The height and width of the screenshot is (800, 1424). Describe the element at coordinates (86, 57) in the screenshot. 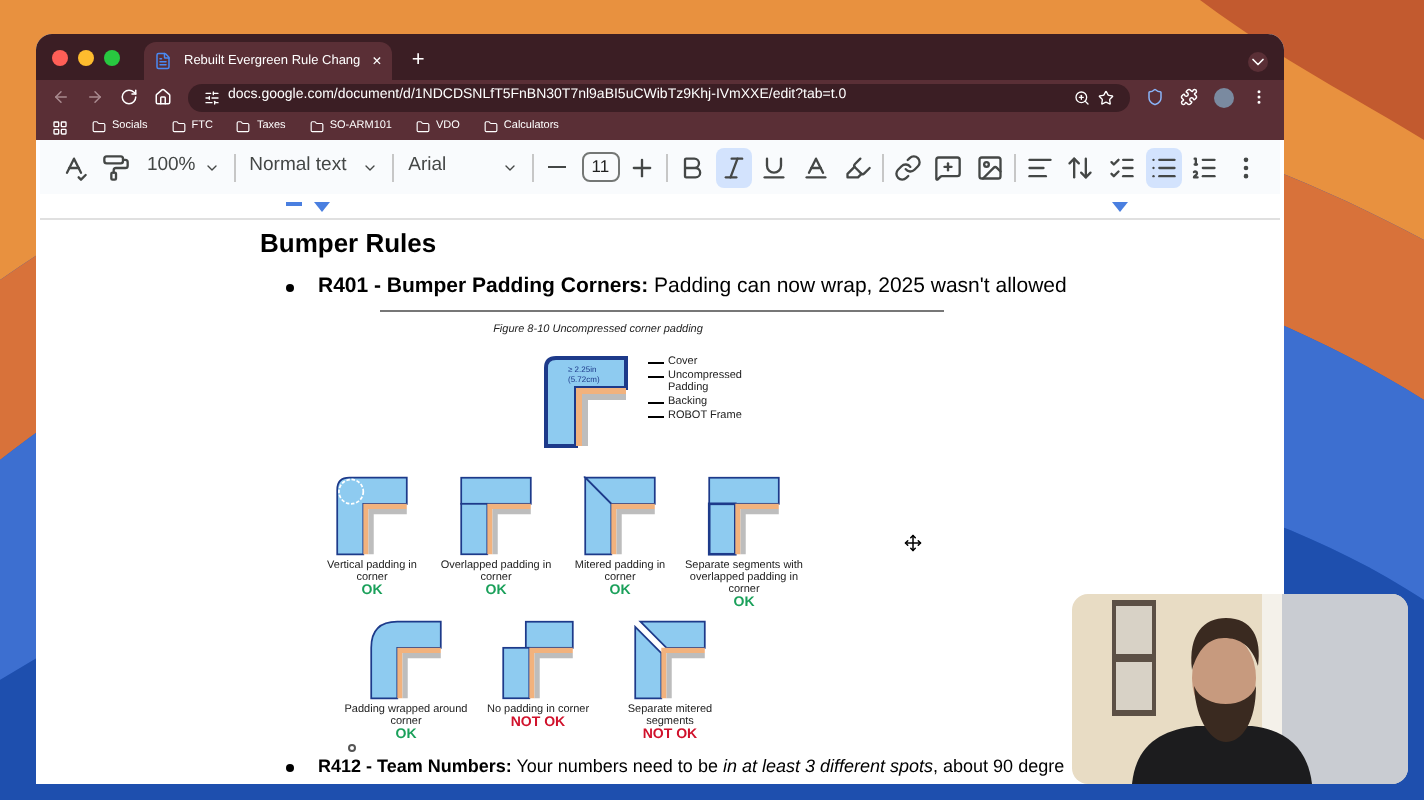

I see `minimize-window-button` at that location.